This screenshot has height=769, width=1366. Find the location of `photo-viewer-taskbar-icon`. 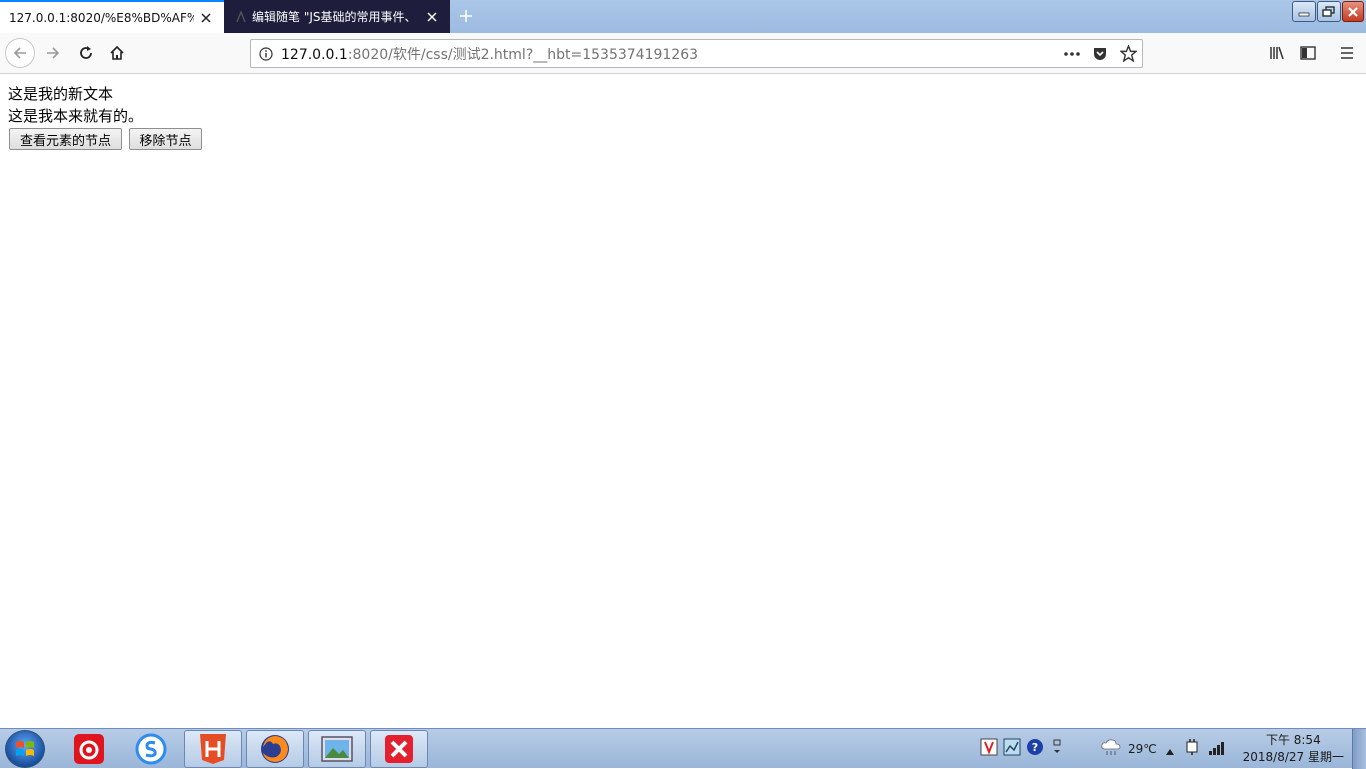

photo-viewer-taskbar-icon is located at coordinates (337, 749).